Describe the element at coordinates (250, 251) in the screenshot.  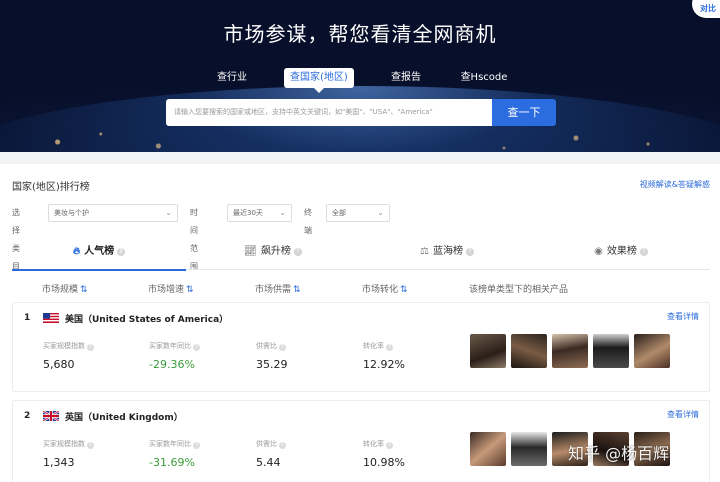
I see `trend-icon: 📈︎` at that location.